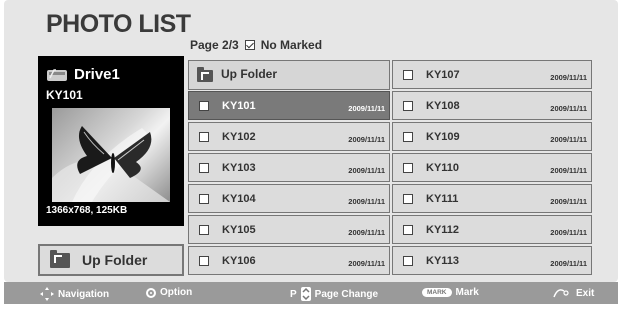 Image resolution: width=622 pixels, height=316 pixels. I want to click on preview-file-name: KY101, so click(64, 95).